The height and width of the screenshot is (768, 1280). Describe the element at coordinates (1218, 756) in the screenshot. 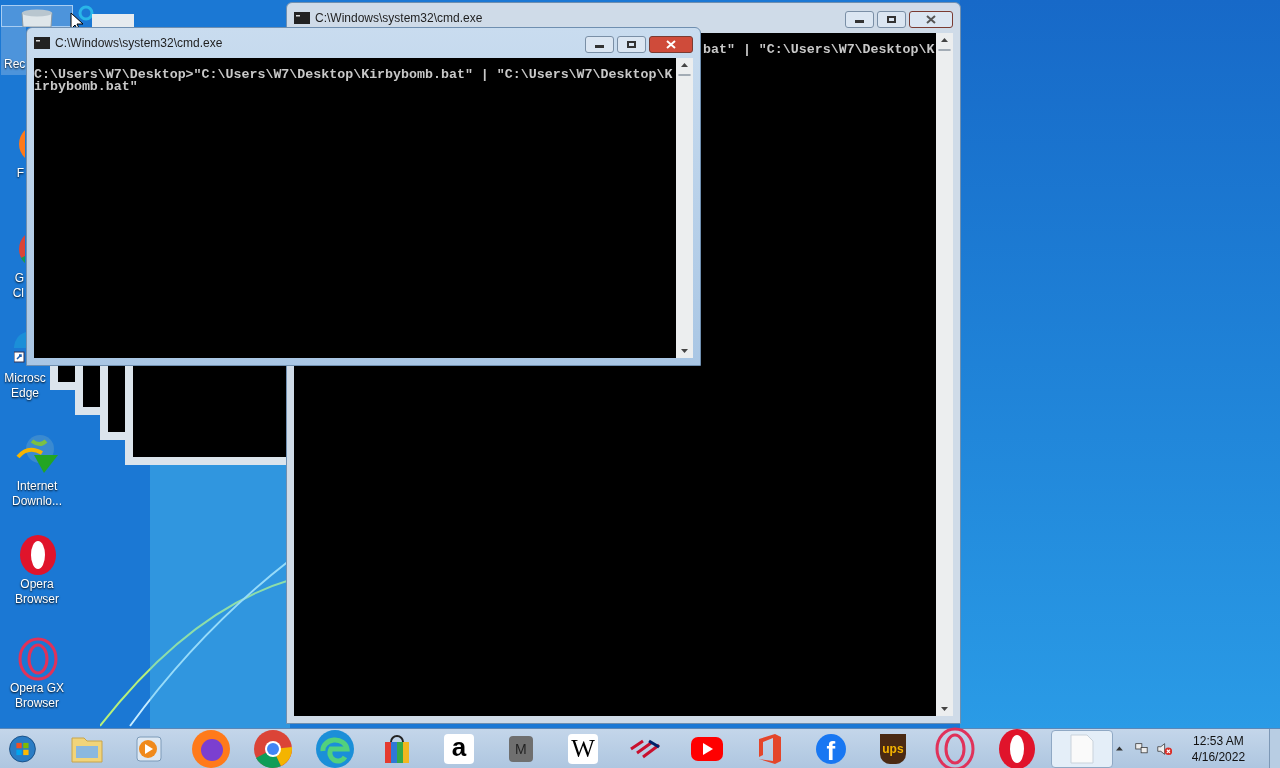

I see `clock-date: 4/16/2022` at that location.